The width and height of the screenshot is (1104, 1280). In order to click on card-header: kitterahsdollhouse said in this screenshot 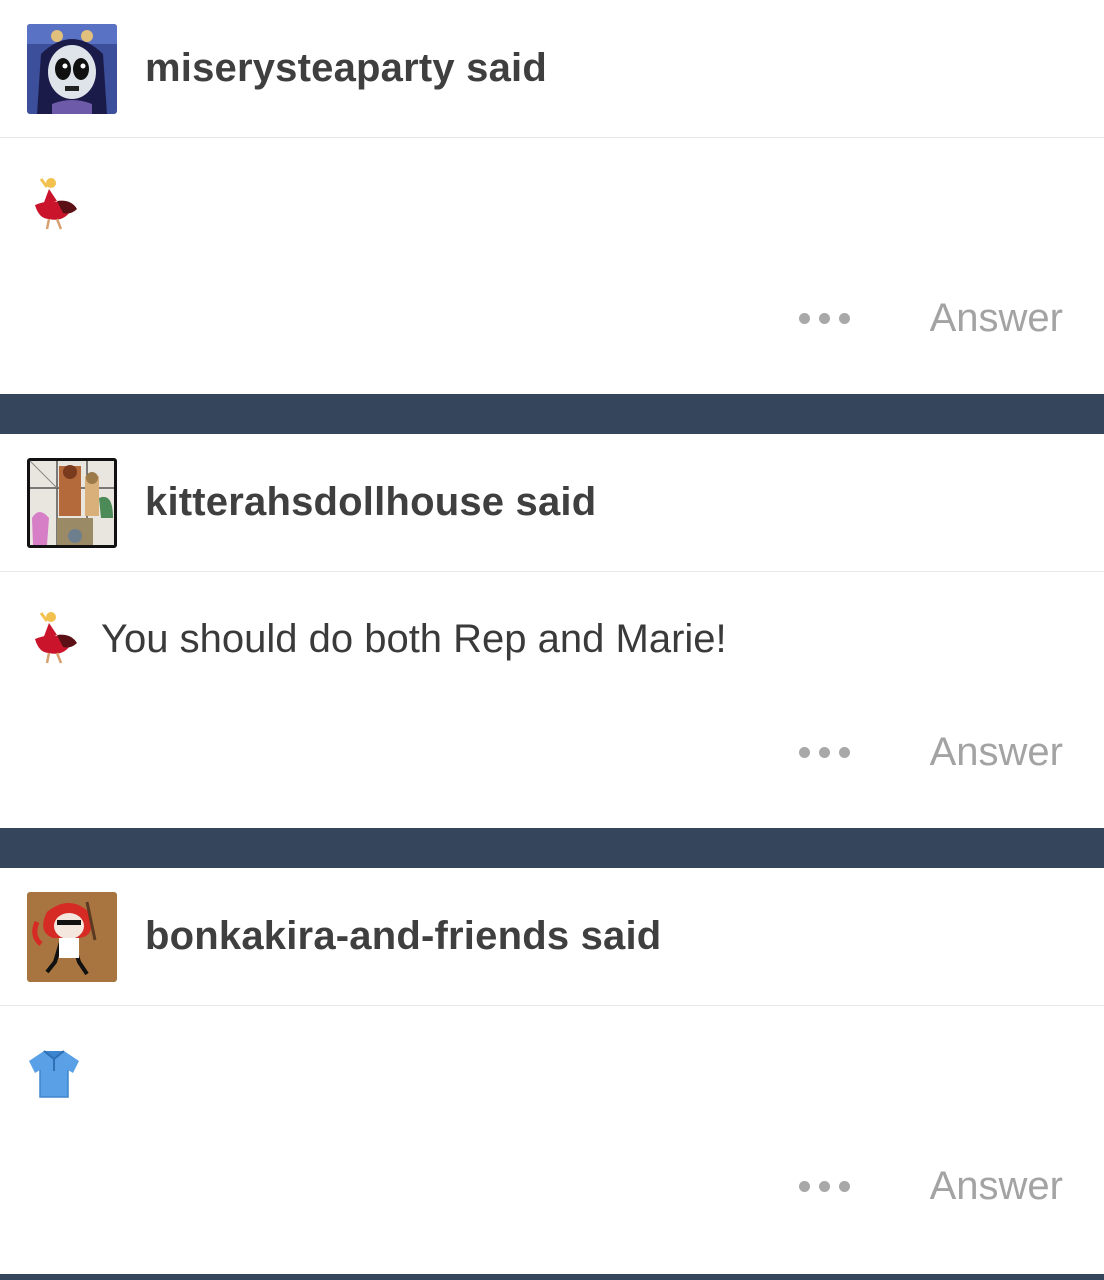, I will do `click(552, 503)`.